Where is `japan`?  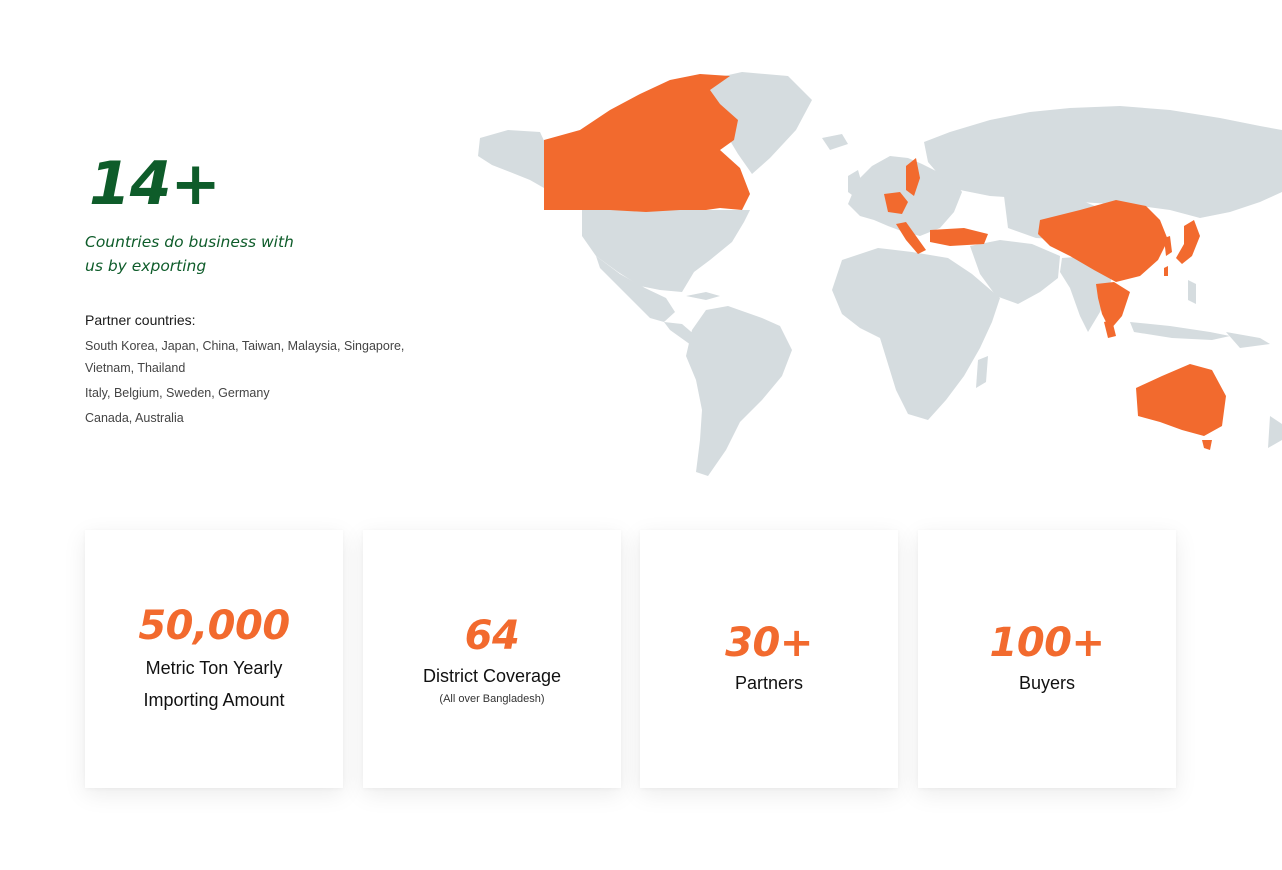
japan is located at coordinates (1188, 242).